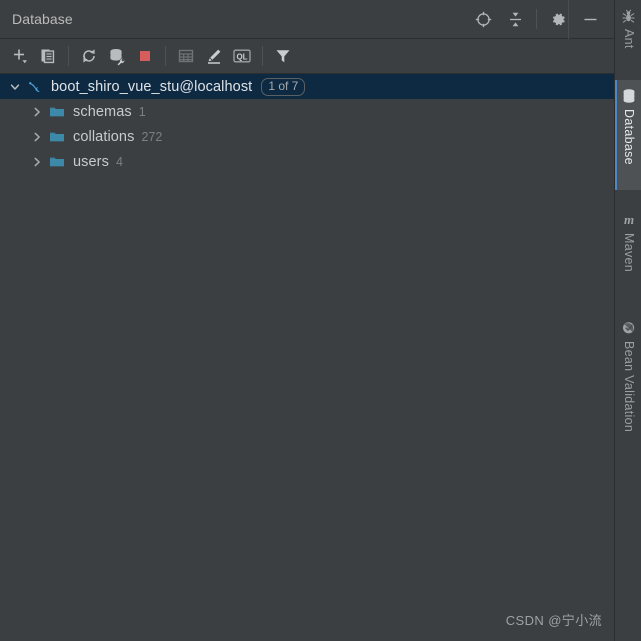  Describe the element at coordinates (568, 19) in the screenshot. I see `header-column-divider` at that location.